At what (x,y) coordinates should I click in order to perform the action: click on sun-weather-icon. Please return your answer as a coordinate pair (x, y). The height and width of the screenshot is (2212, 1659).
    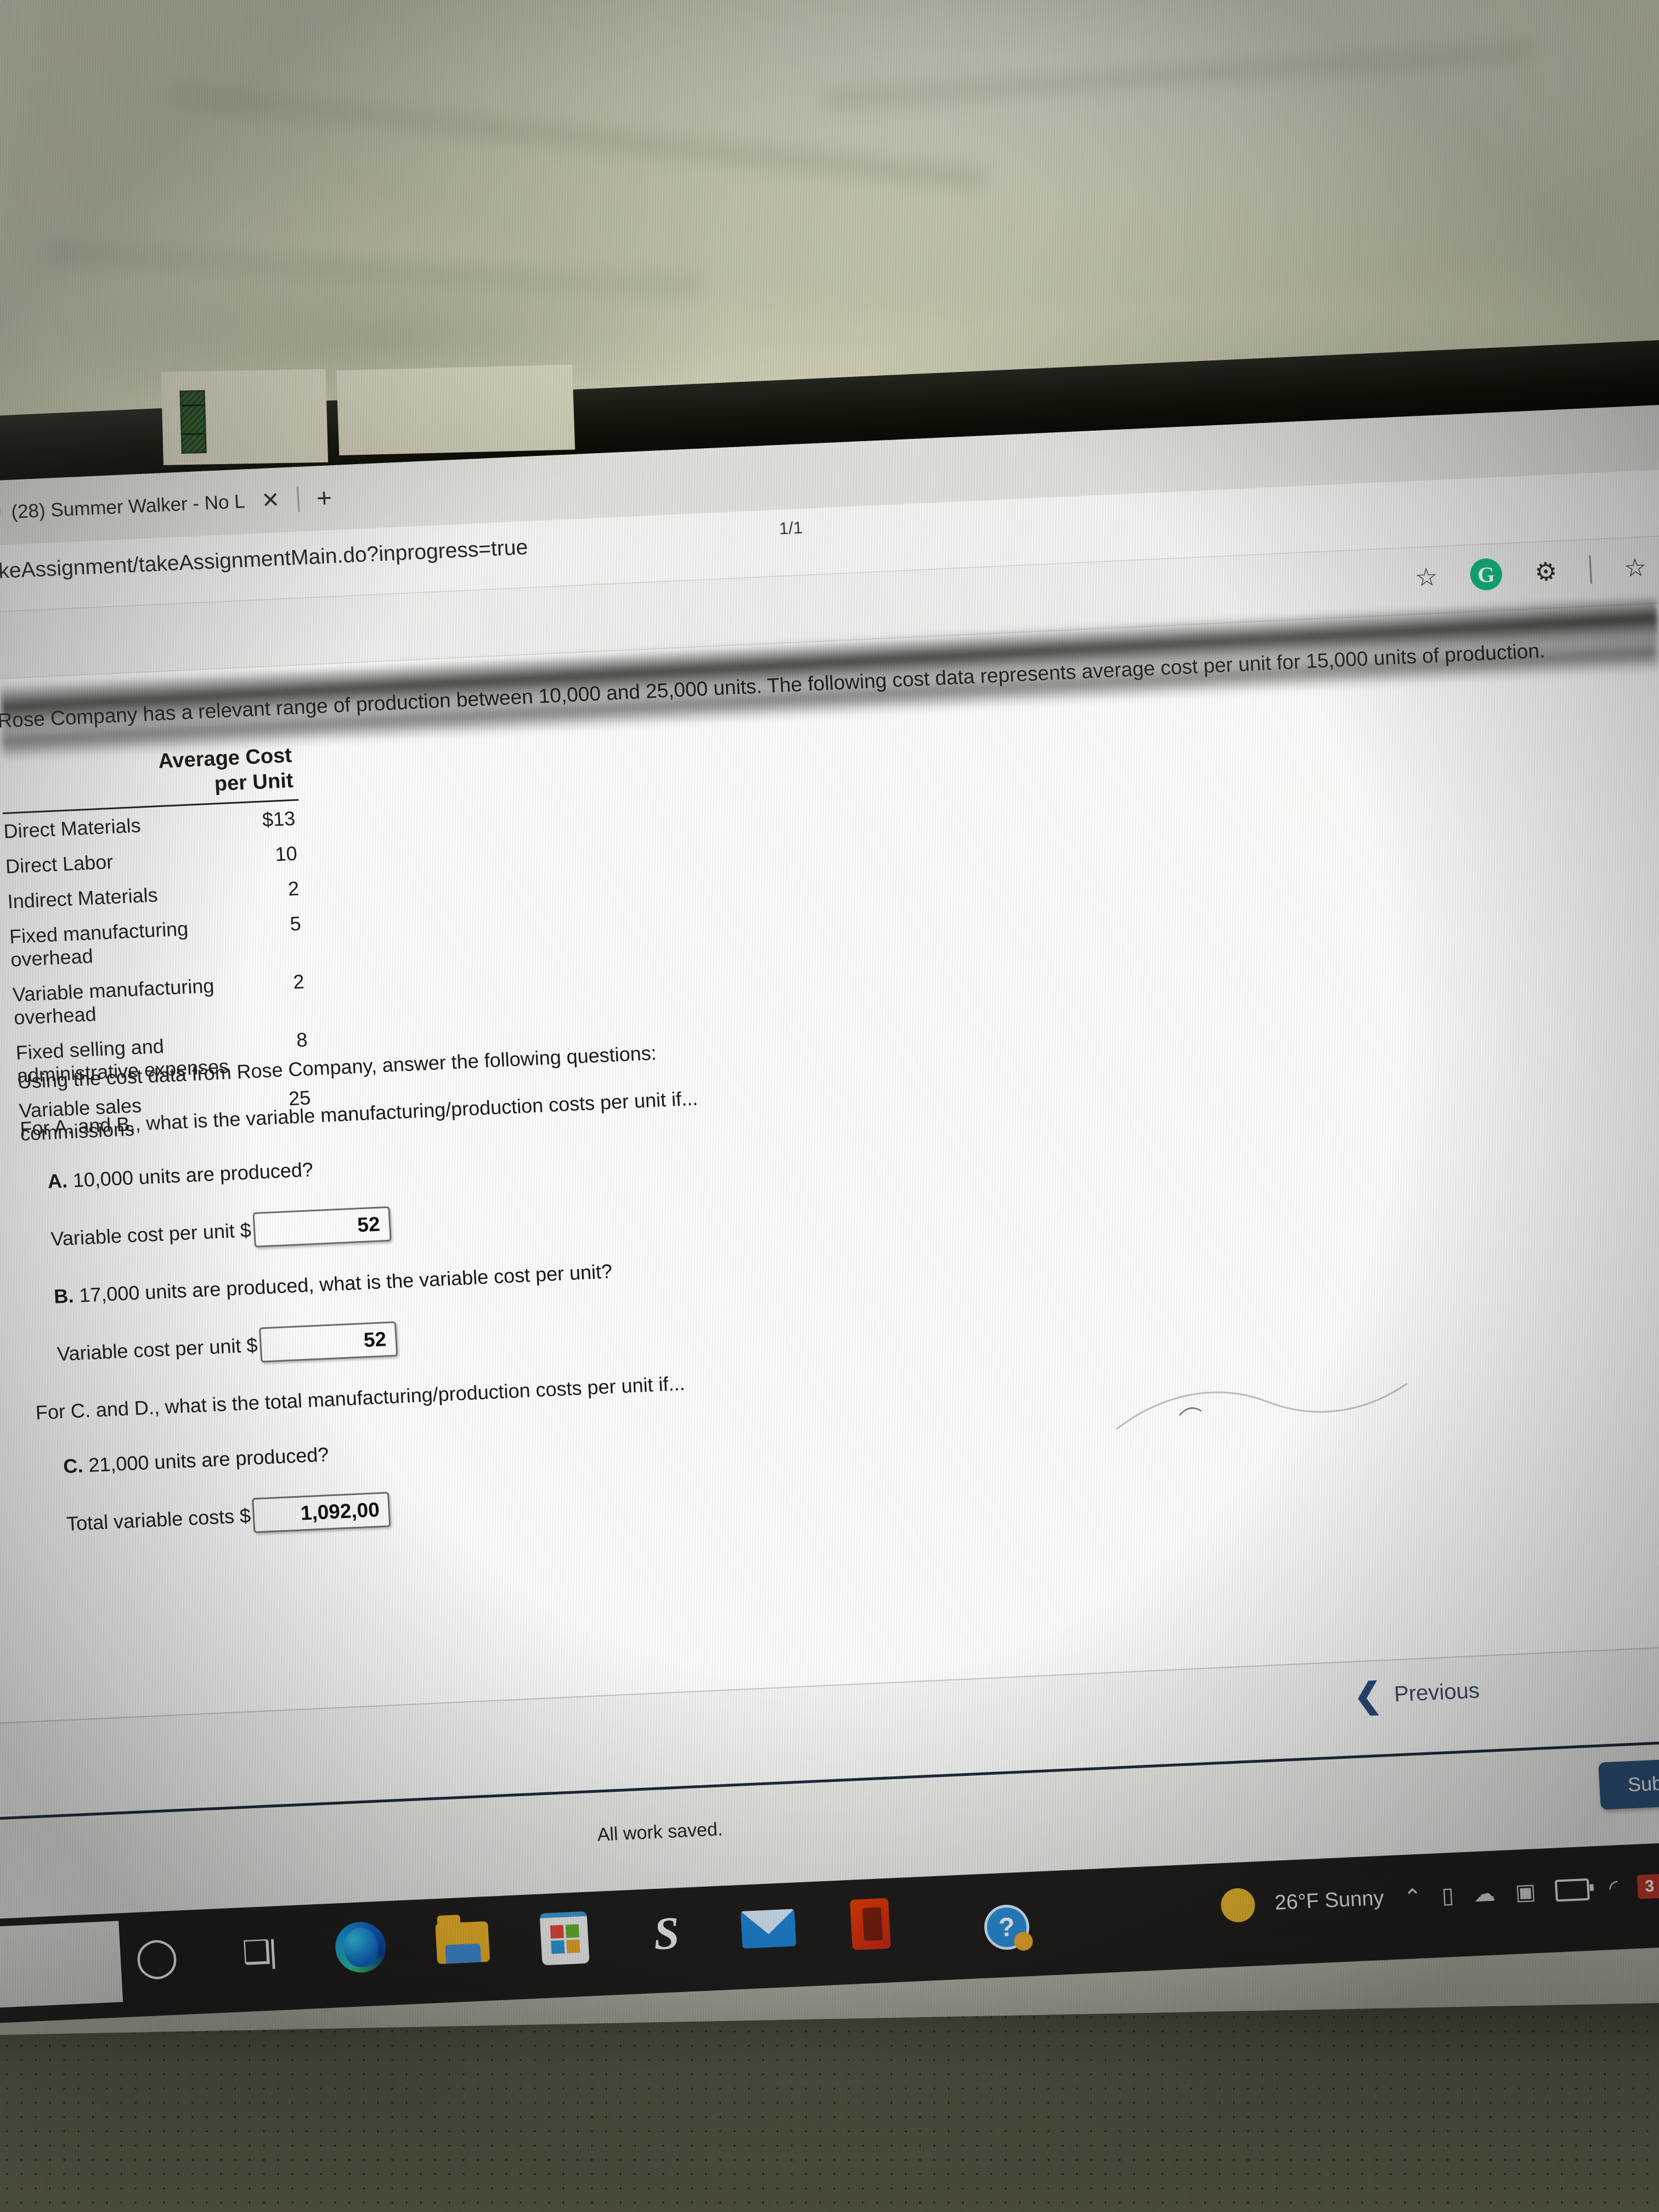
    Looking at the image, I should click on (1238, 1905).